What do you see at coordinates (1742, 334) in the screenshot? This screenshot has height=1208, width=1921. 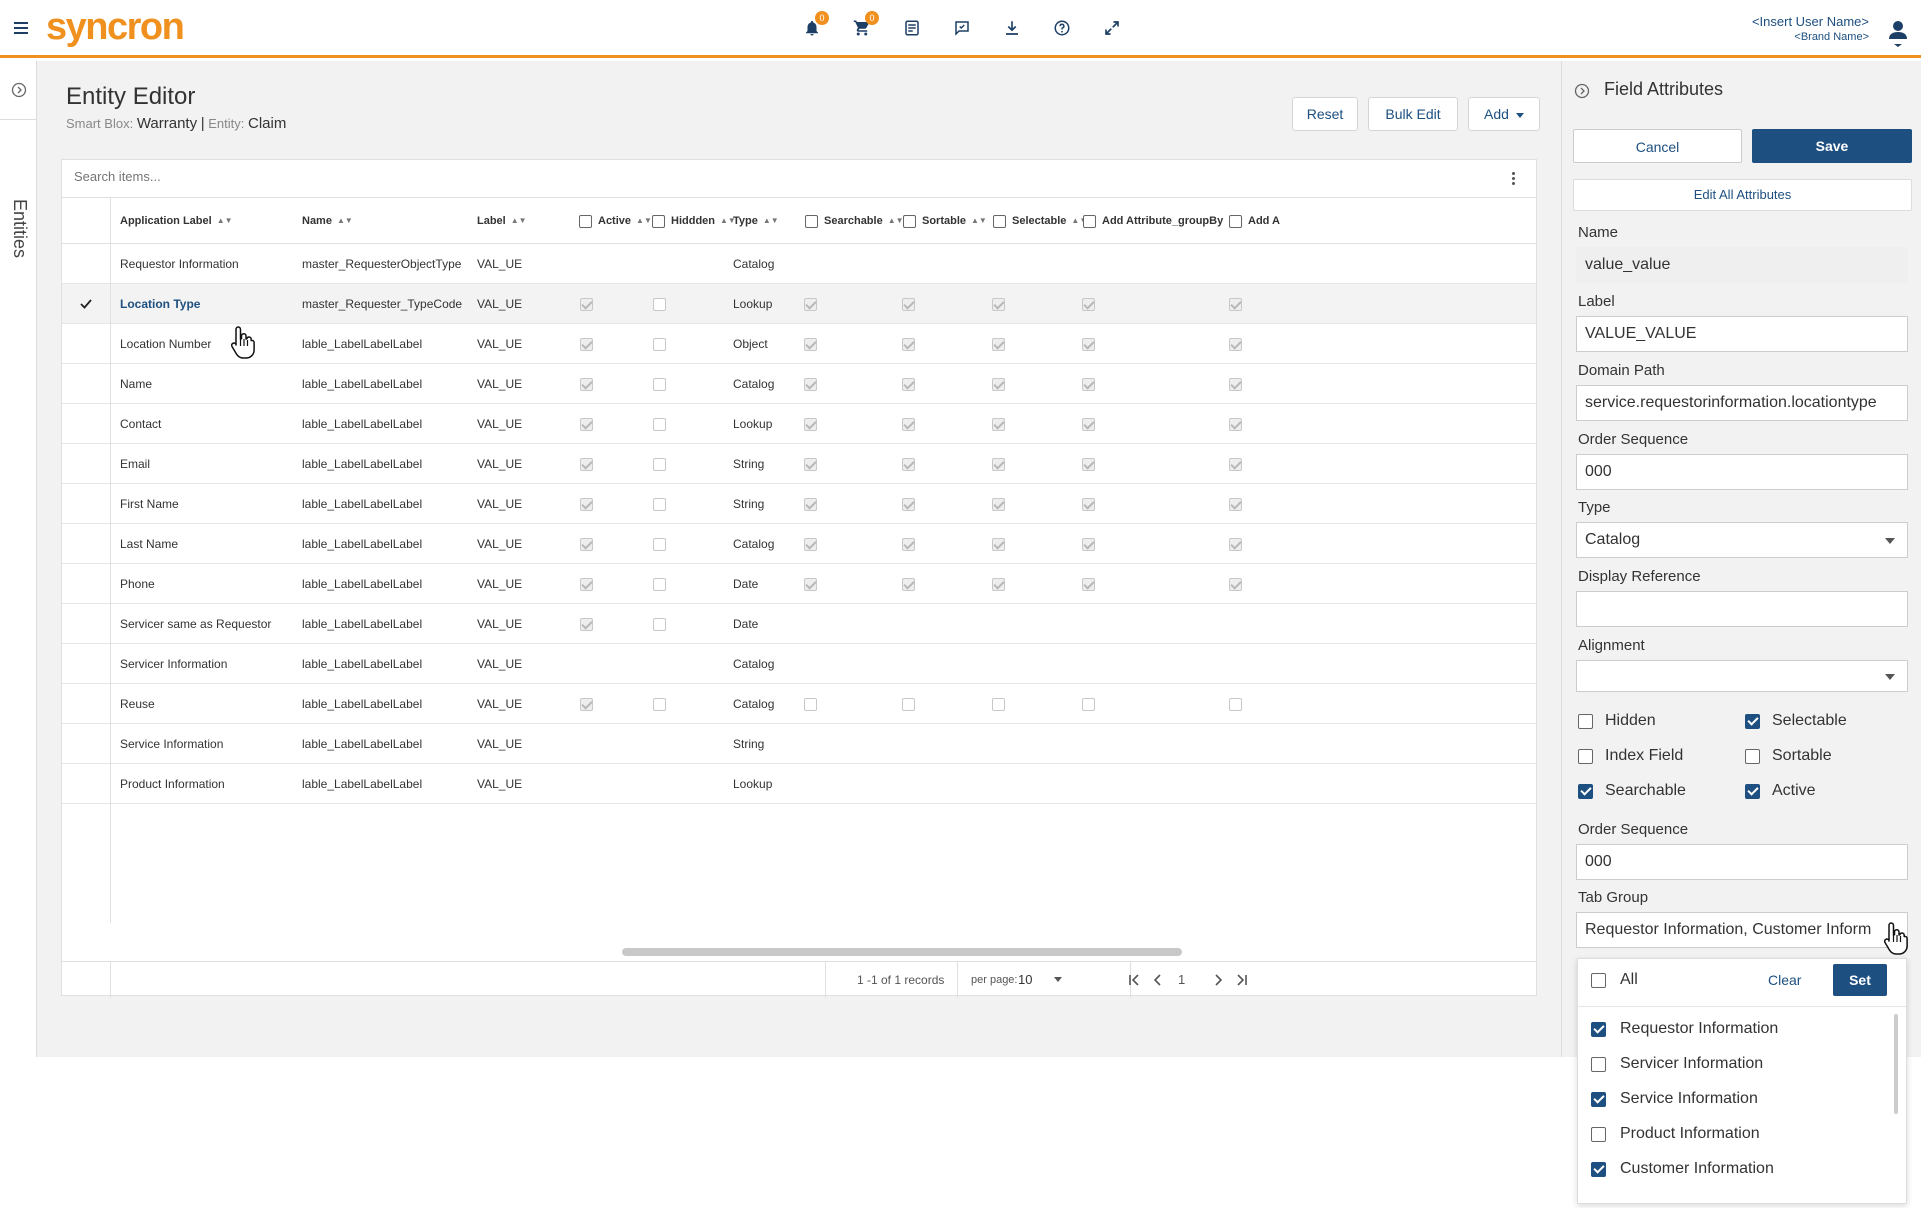 I see `label-field: VALUE_VALUE` at bounding box center [1742, 334].